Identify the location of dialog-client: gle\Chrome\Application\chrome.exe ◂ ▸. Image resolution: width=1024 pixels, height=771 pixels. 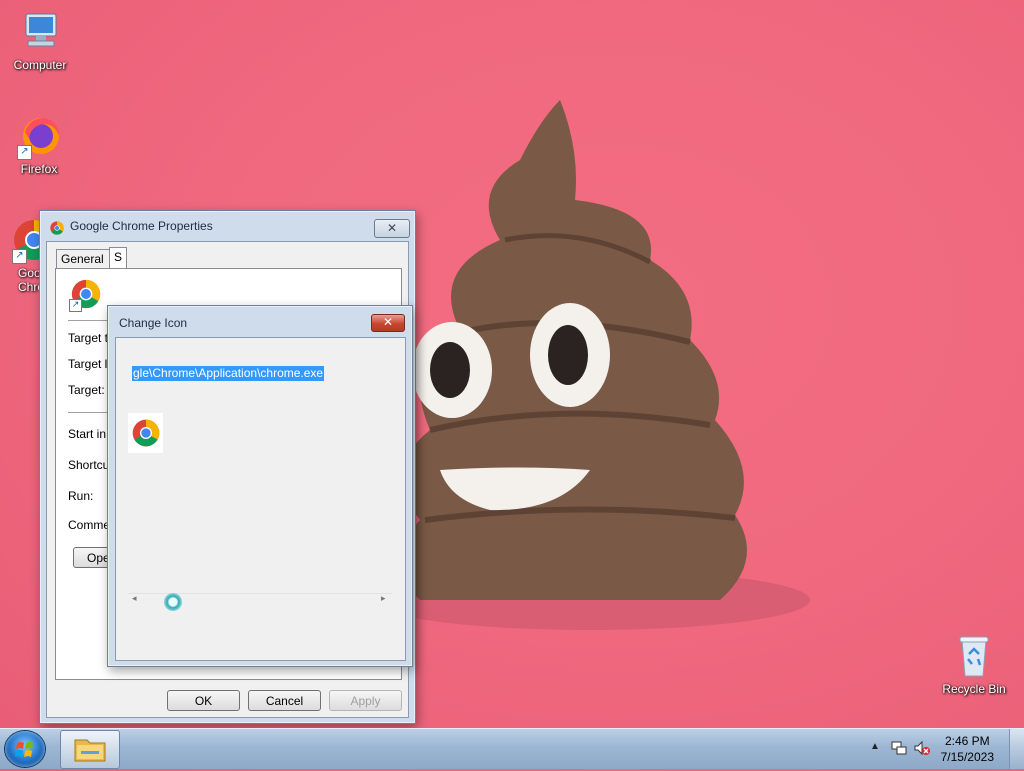
(260, 499).